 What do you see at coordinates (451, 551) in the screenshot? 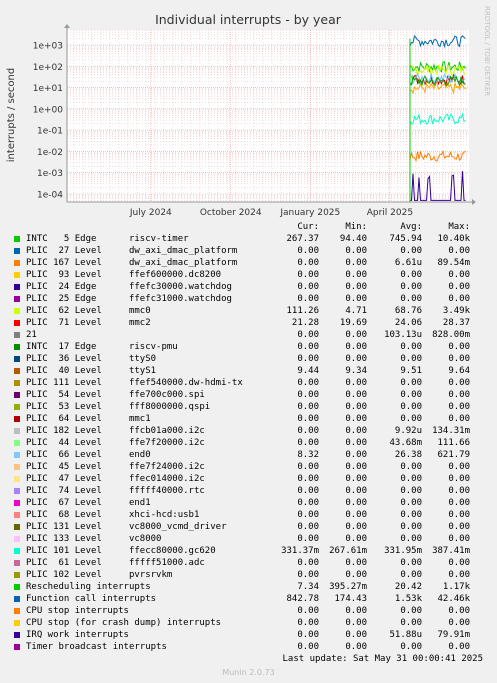
I see `legend-value-max: 387.41m` at bounding box center [451, 551].